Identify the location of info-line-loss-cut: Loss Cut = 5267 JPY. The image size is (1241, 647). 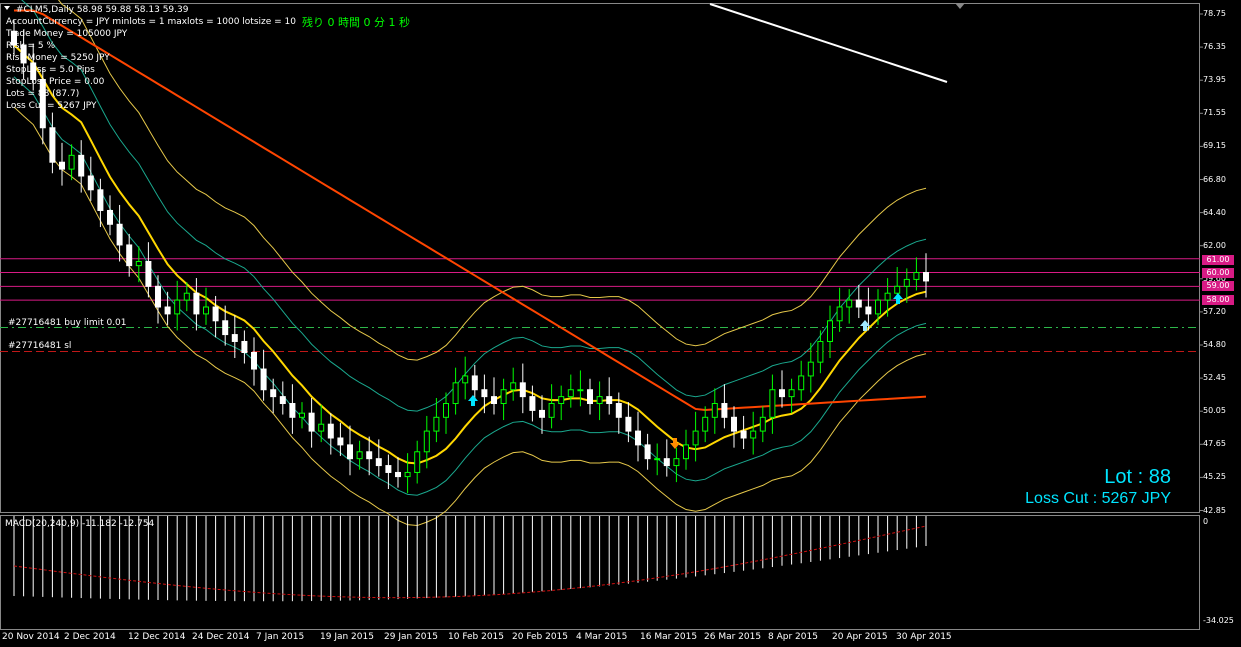
(51, 106).